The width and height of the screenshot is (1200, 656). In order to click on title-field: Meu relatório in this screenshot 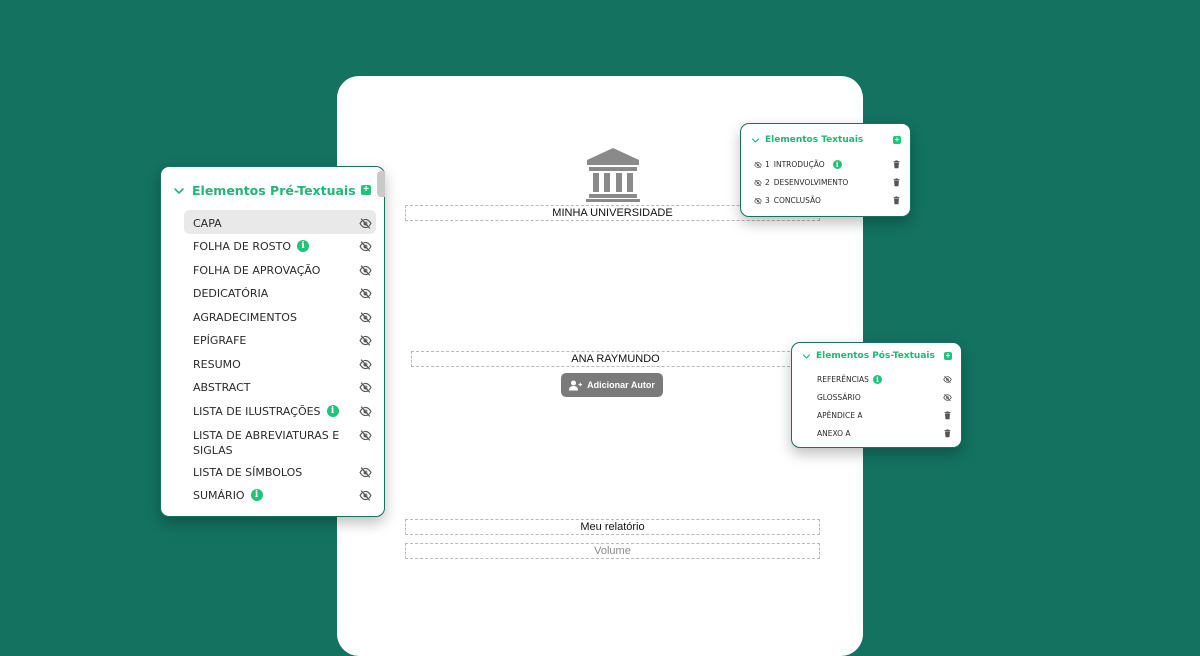, I will do `click(612, 527)`.